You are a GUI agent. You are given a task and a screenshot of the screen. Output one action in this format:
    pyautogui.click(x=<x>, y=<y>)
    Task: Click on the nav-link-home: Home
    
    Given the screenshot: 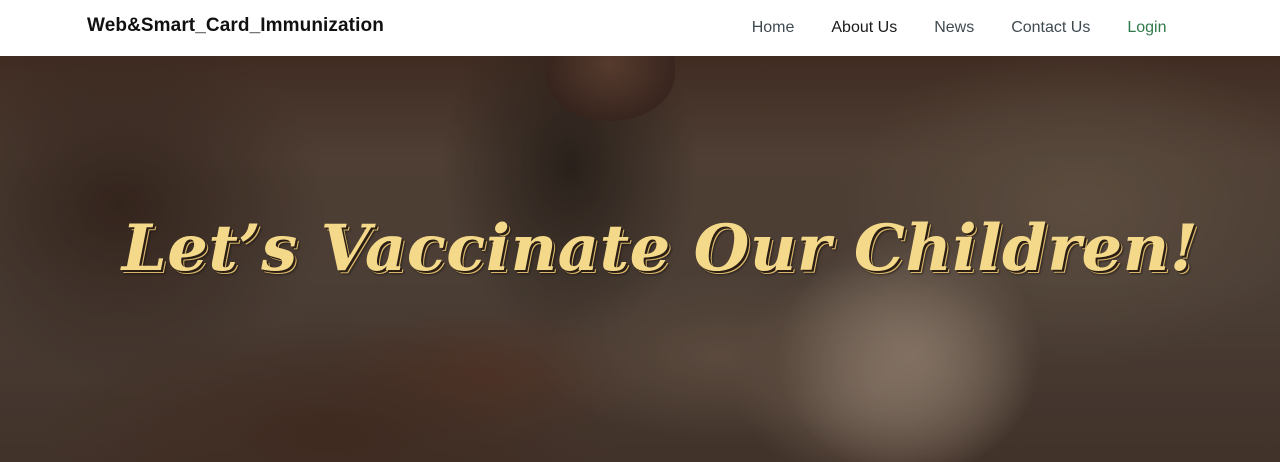 What is the action you would take?
    pyautogui.click(x=773, y=28)
    